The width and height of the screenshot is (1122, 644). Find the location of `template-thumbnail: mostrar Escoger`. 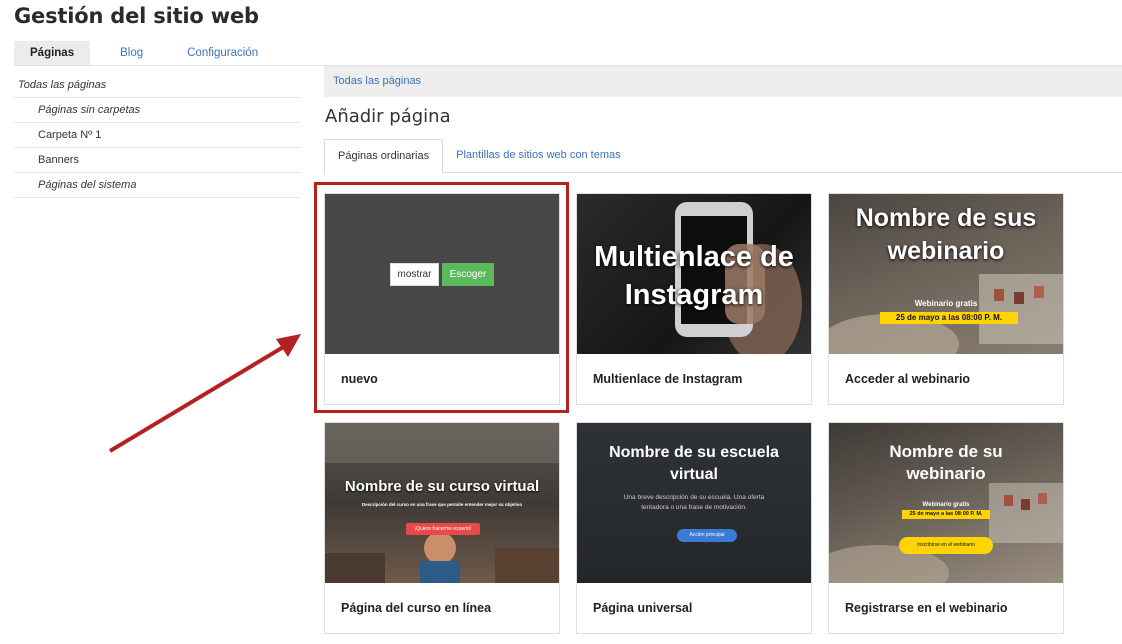

template-thumbnail: mostrar Escoger is located at coordinates (442, 274).